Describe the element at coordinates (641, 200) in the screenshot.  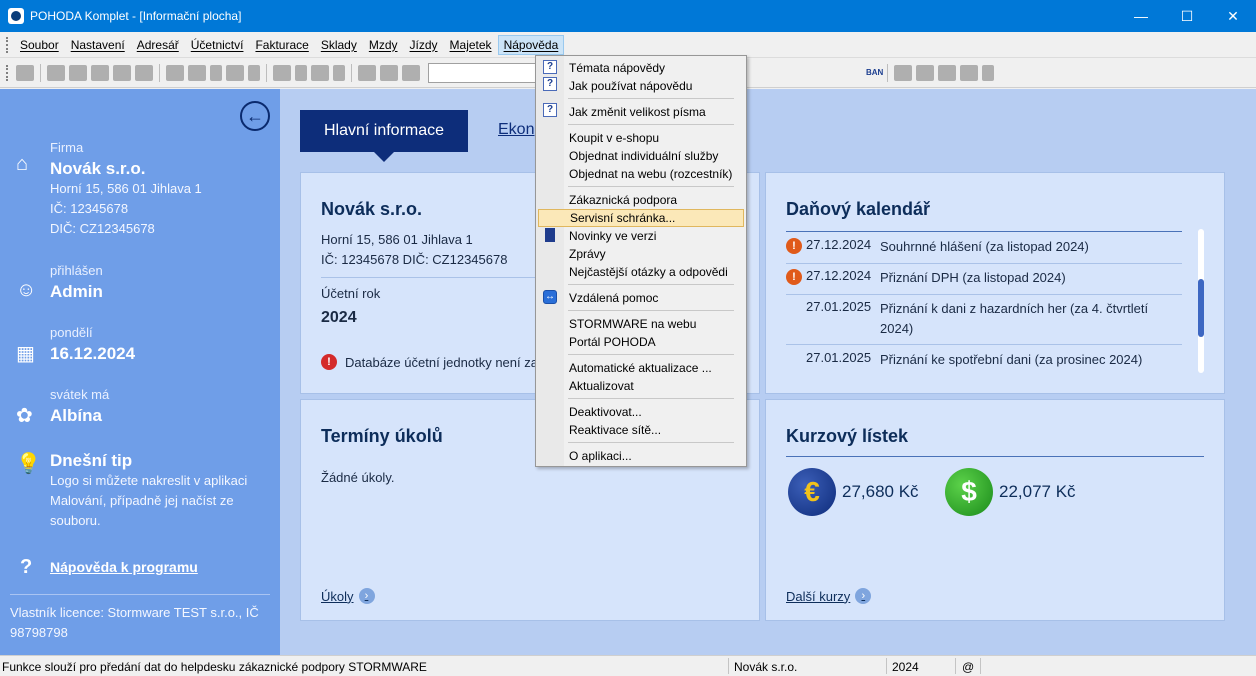
I see `menu-item-podpora: Zákaznická podpora` at that location.